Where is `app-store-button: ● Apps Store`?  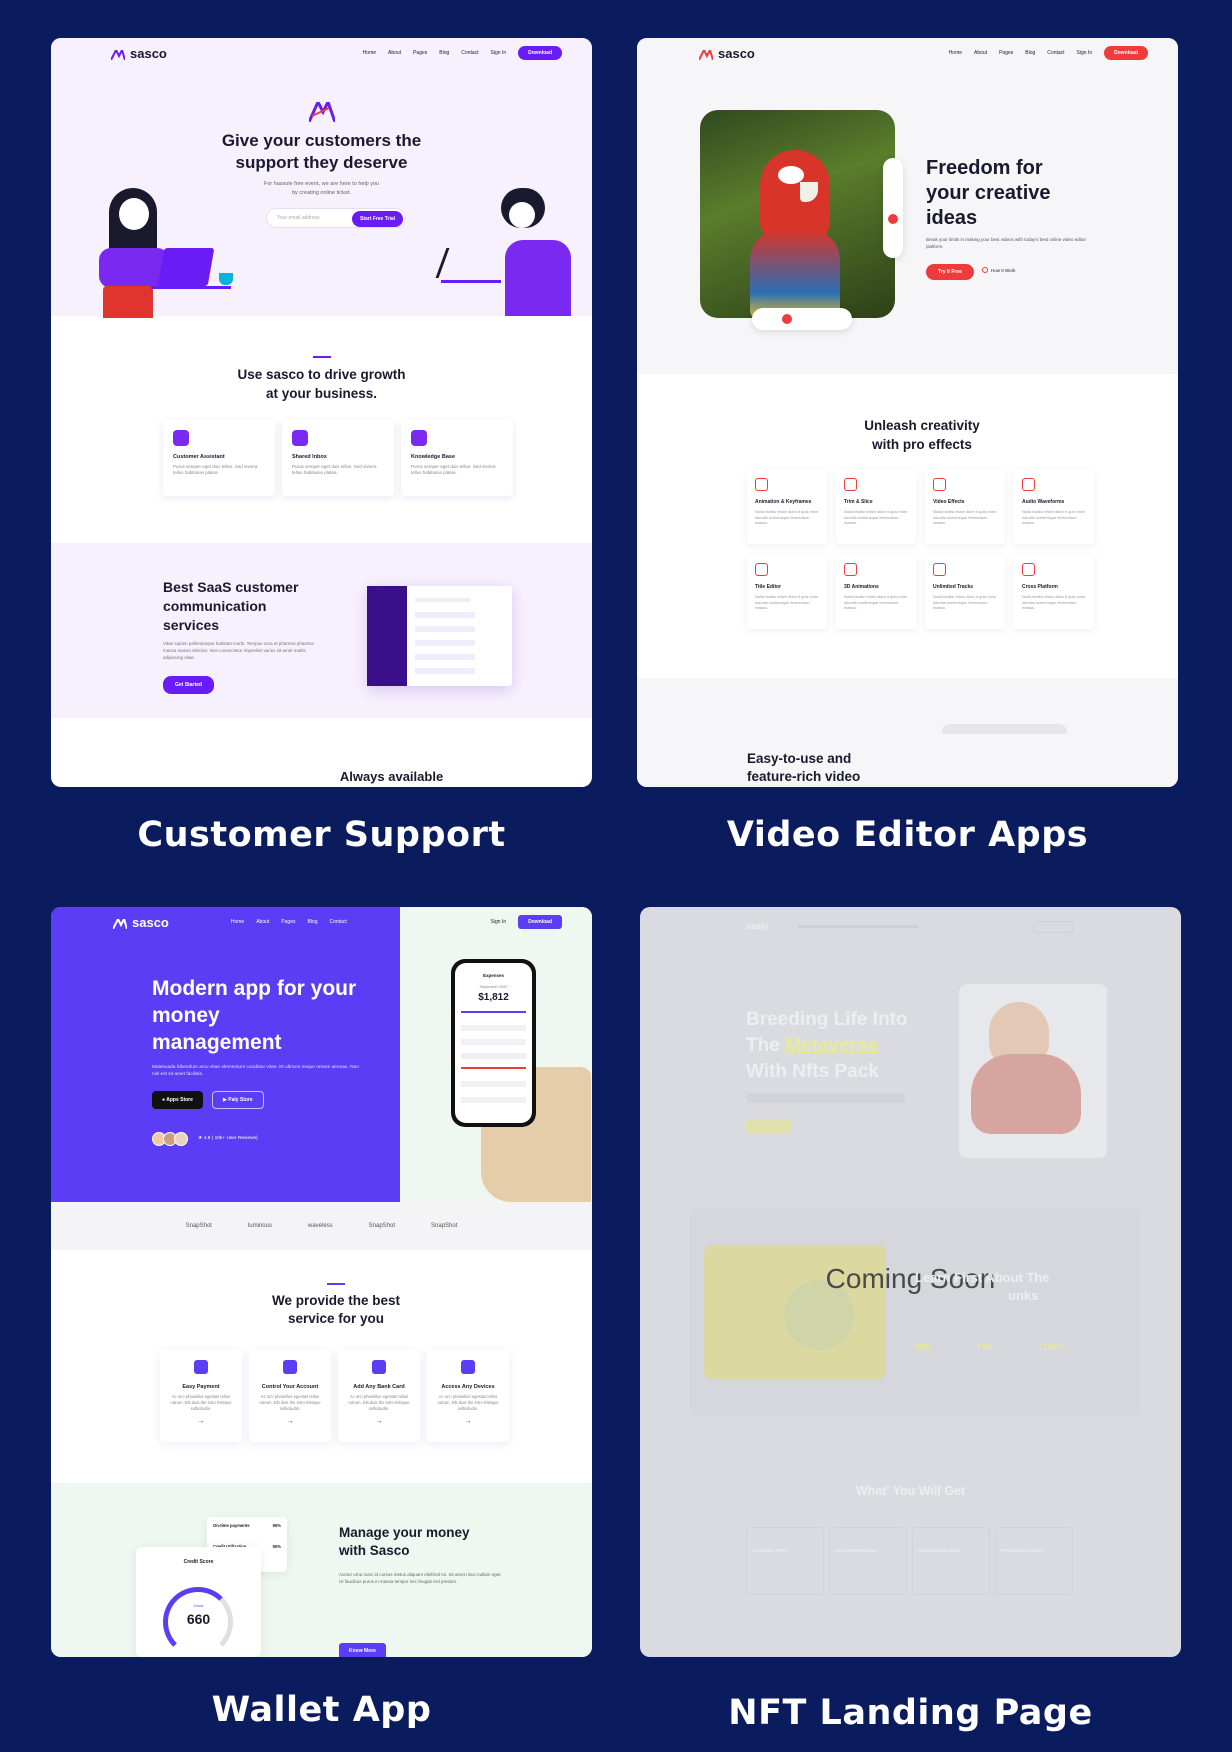 app-store-button: ● Apps Store is located at coordinates (177, 1100).